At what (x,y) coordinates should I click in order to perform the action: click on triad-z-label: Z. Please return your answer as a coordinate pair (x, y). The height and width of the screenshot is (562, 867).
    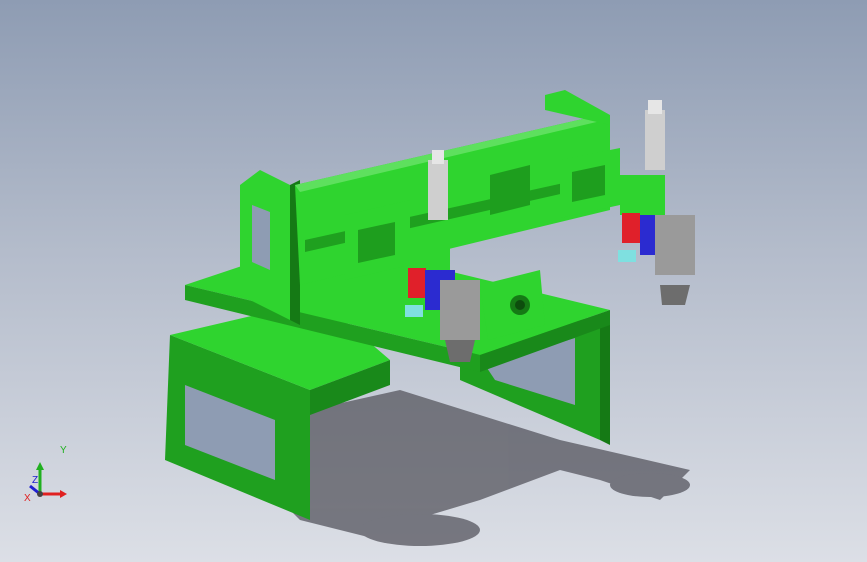
    Looking at the image, I should click on (35, 480).